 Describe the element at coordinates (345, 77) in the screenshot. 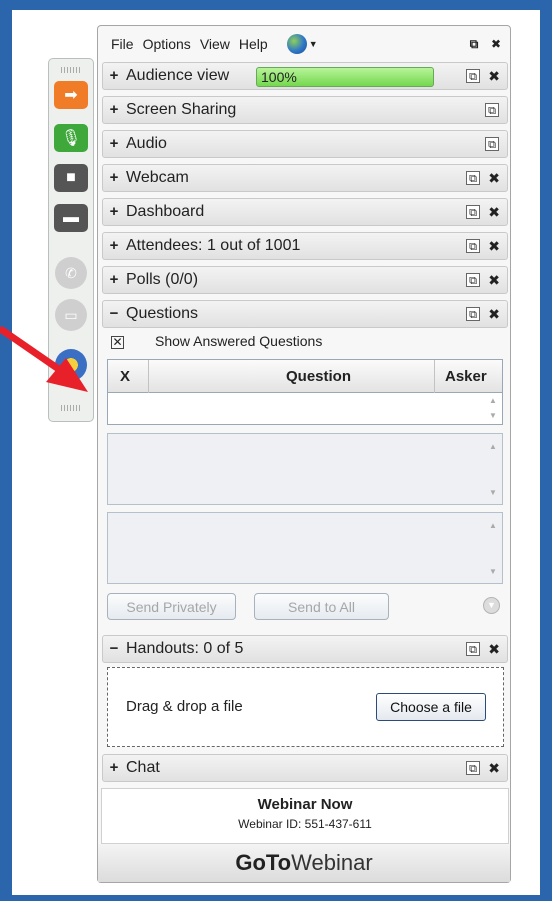

I see `audience-meter: 100%` at that location.